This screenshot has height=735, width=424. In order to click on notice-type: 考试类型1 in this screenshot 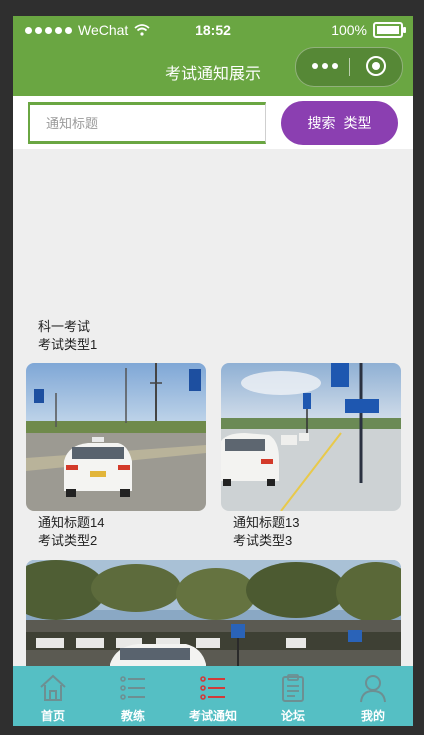, I will do `click(68, 344)`.